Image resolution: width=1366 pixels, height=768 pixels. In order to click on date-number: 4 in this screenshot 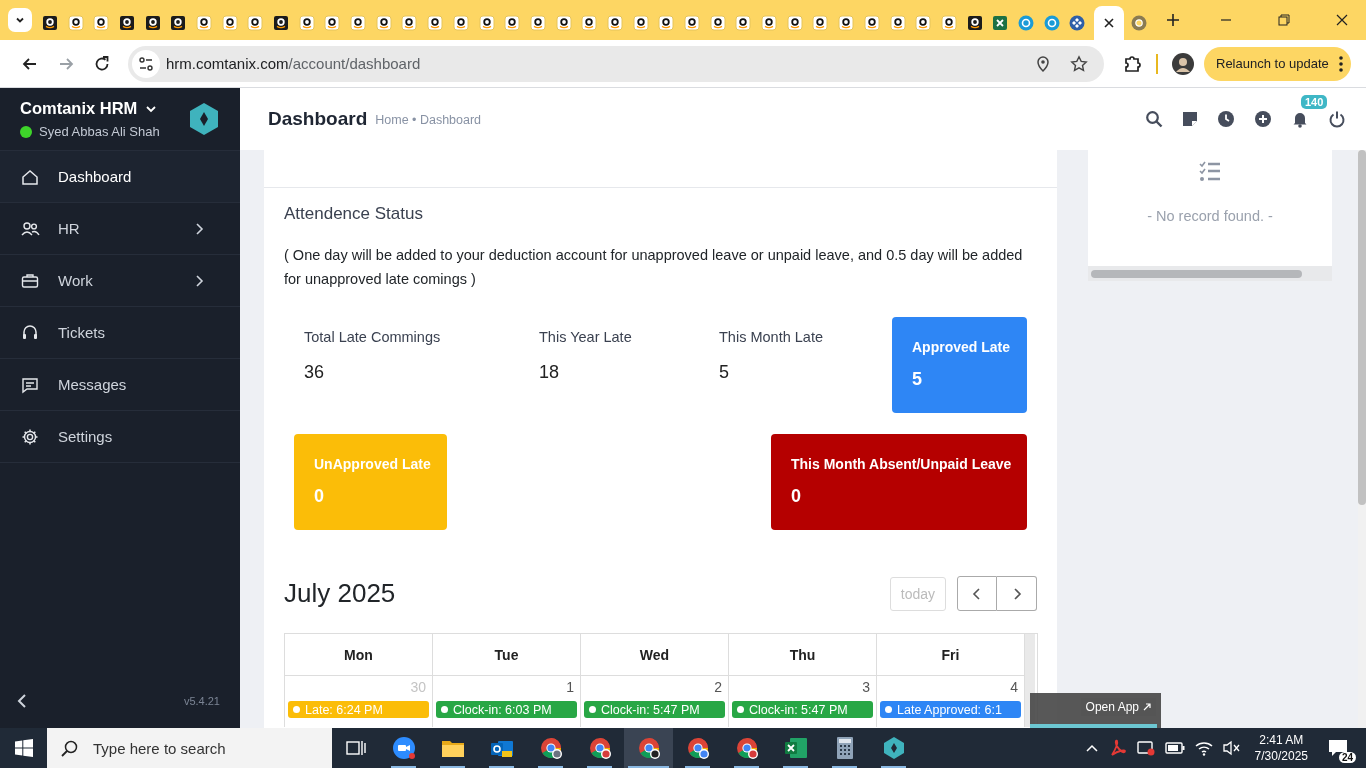, I will do `click(950, 687)`.